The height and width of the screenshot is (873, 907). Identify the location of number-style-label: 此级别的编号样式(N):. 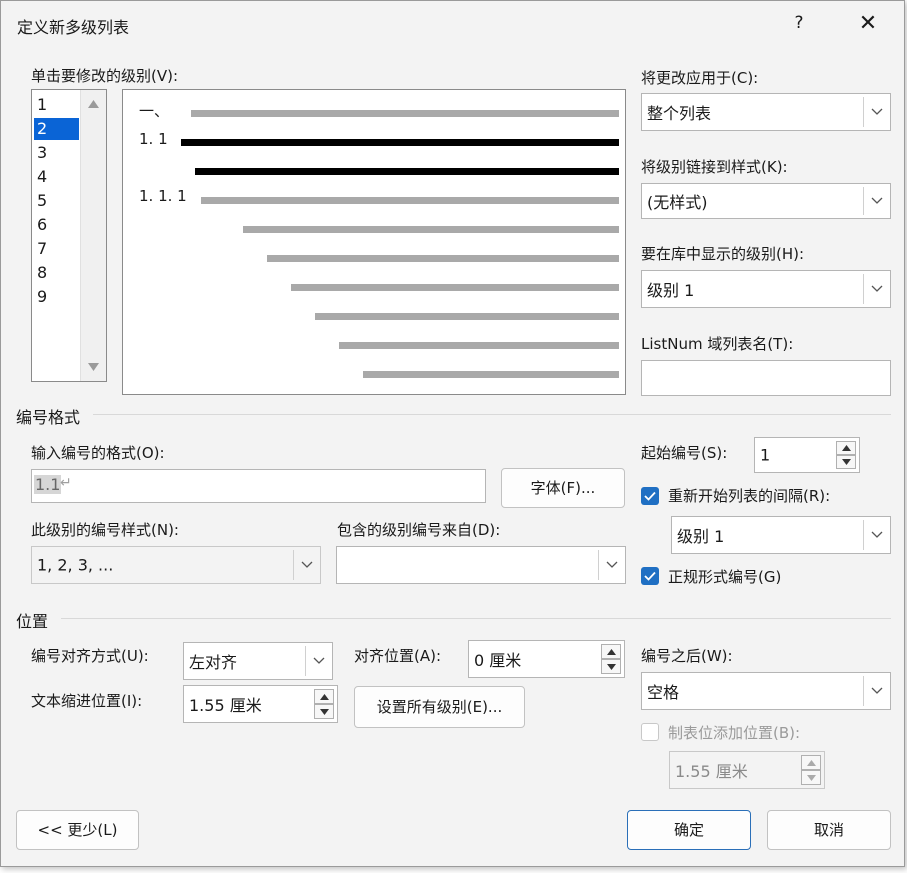
(105, 530).